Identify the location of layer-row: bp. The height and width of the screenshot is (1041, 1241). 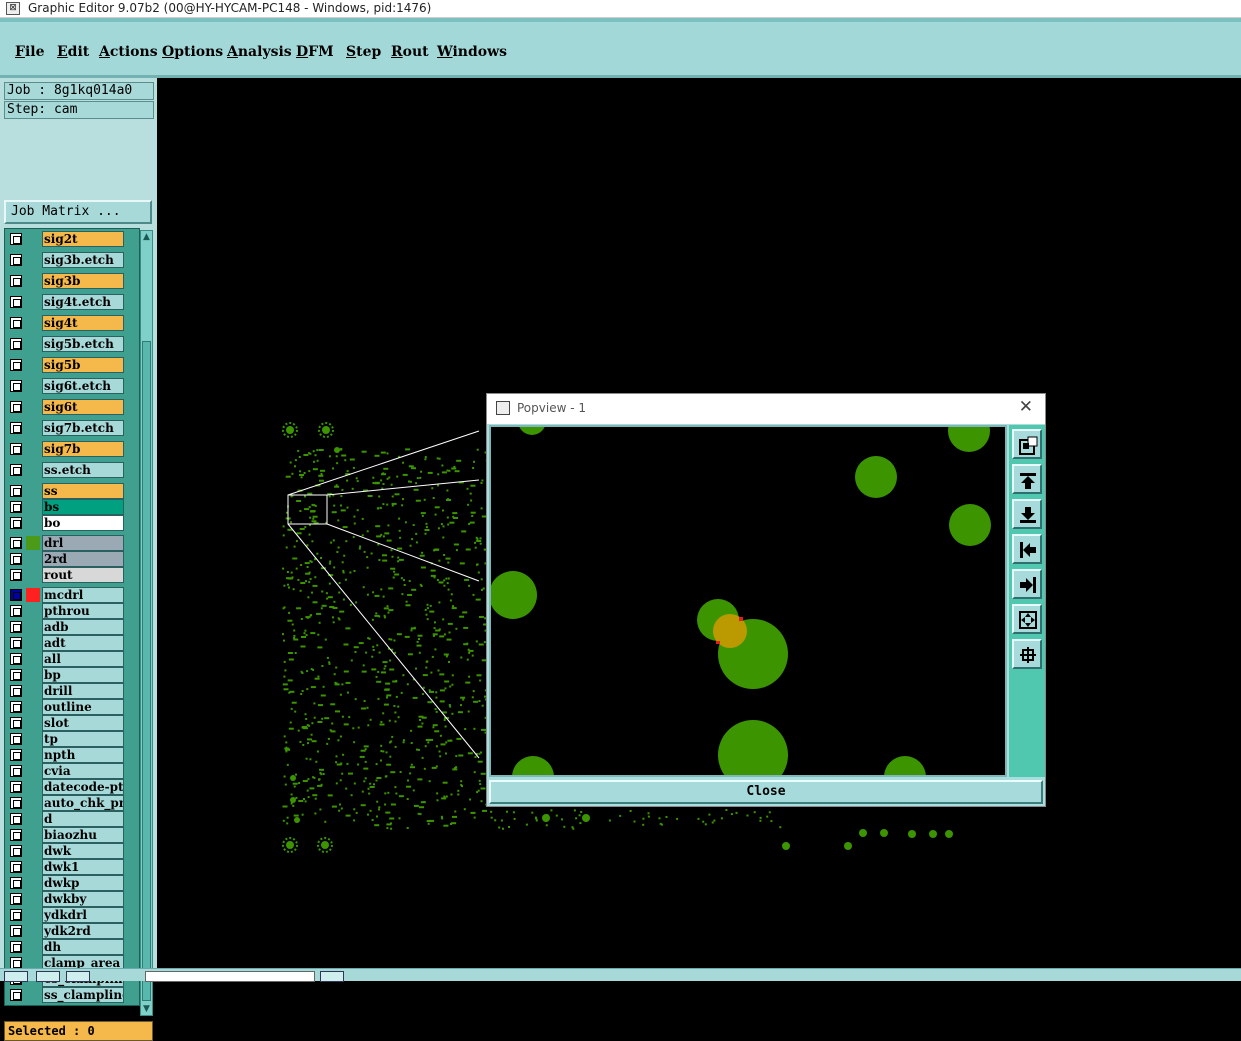
(72, 675).